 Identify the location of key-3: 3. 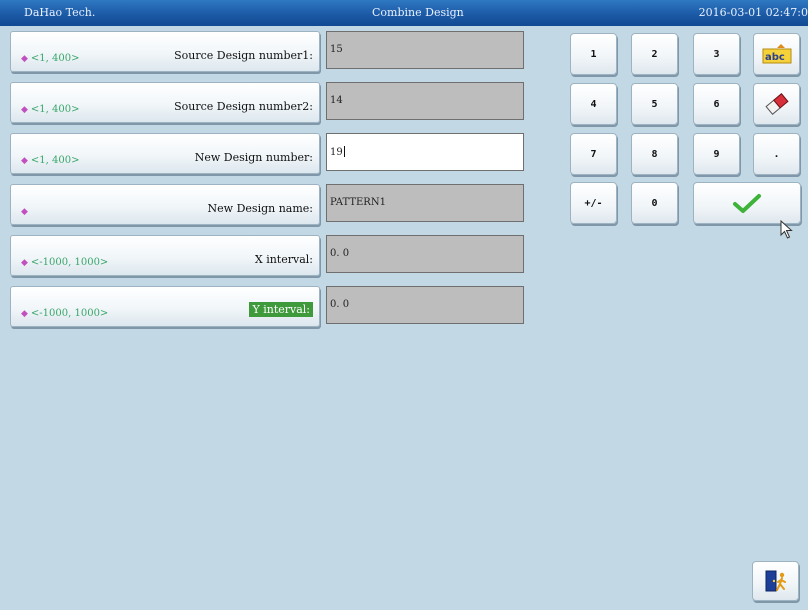
(716, 54).